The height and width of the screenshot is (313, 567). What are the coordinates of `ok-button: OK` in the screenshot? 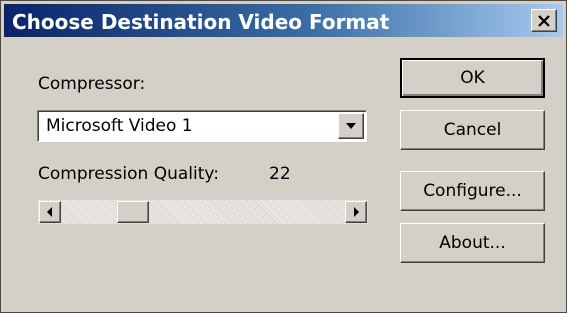 It's located at (472, 78).